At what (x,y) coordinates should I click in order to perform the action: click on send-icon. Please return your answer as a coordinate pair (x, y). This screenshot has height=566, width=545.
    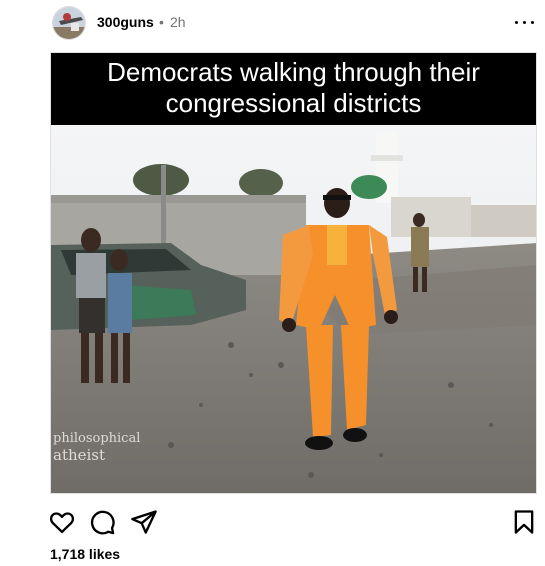
    Looking at the image, I should click on (144, 522).